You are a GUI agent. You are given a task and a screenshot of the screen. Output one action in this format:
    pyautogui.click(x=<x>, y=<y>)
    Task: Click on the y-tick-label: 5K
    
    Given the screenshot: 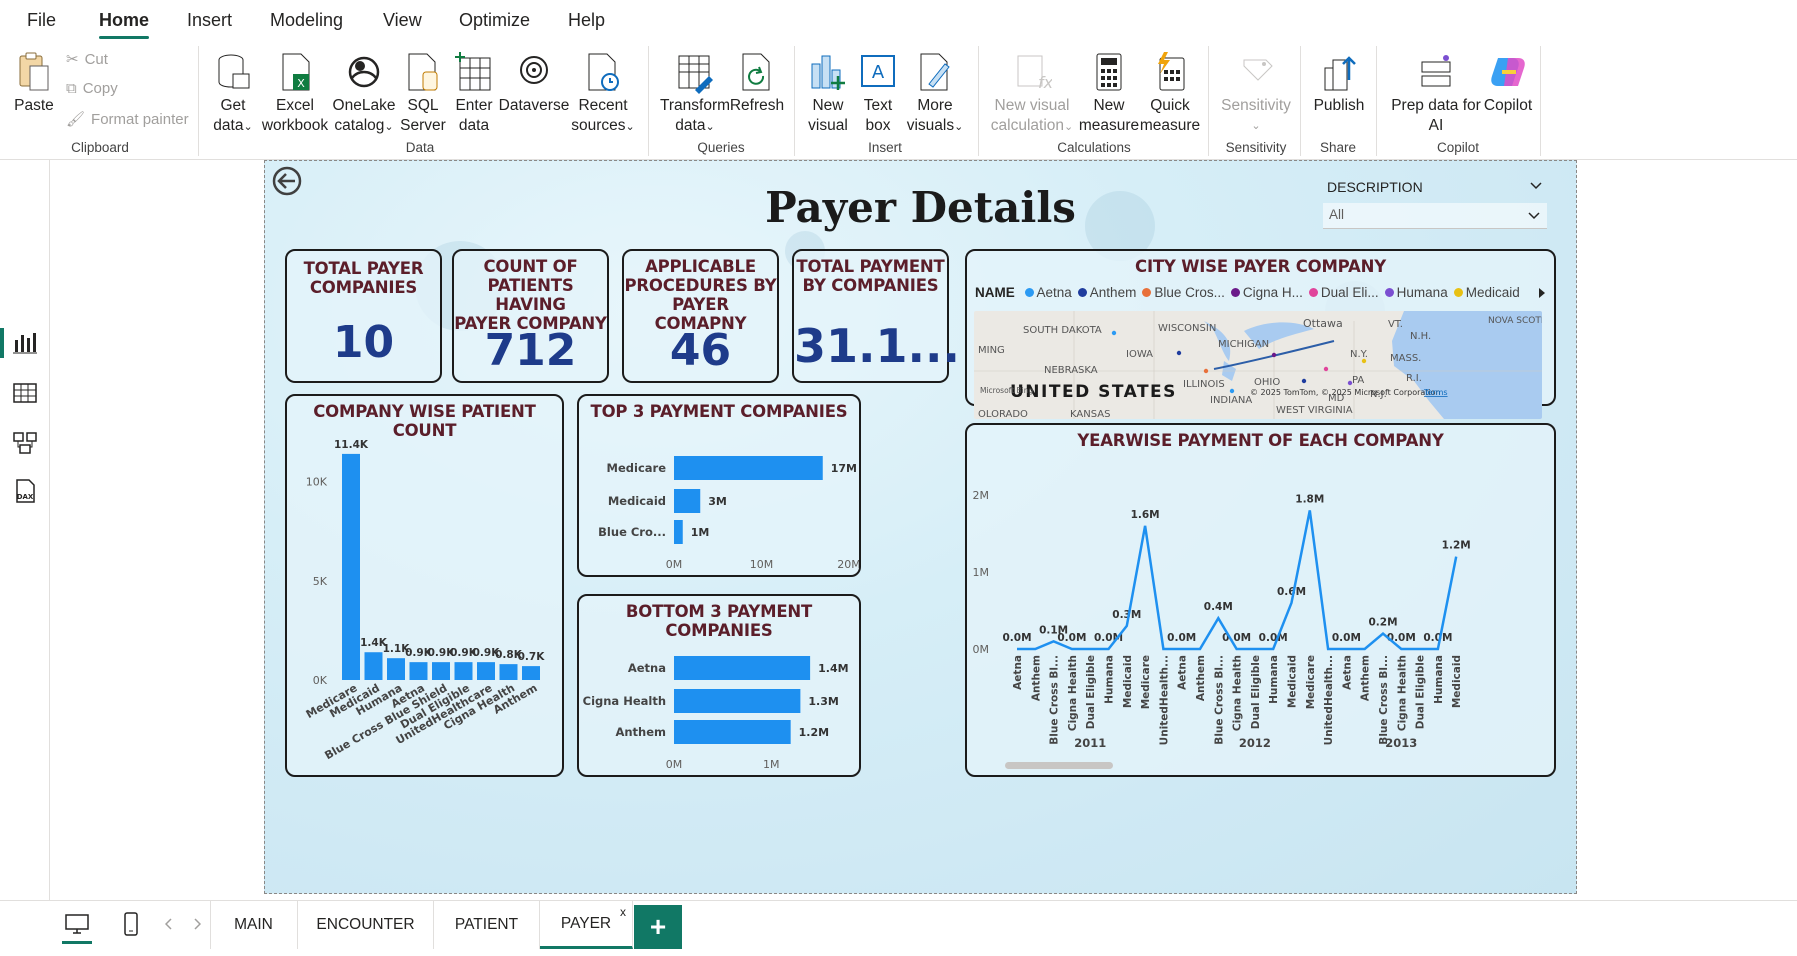 What is the action you would take?
    pyautogui.click(x=320, y=581)
    